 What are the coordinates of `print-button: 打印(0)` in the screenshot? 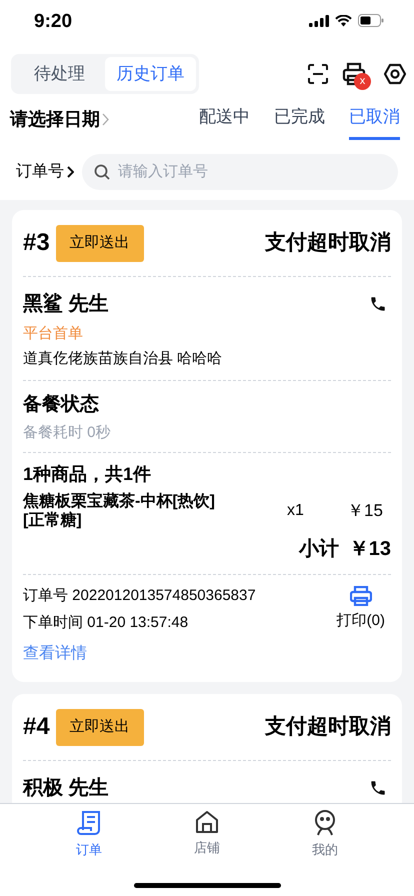 It's located at (360, 609).